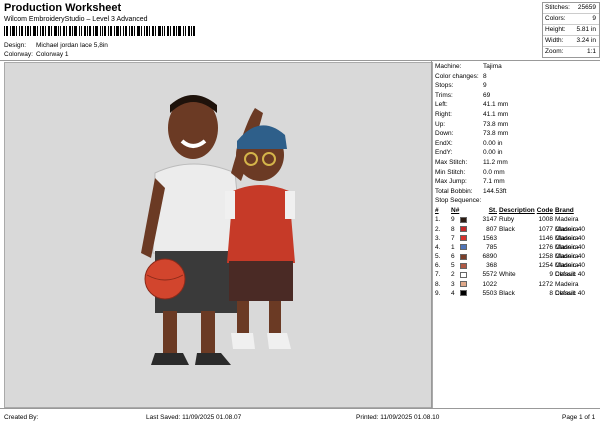  What do you see at coordinates (565, 275) in the screenshot?
I see `stop-brand: Default` at bounding box center [565, 275].